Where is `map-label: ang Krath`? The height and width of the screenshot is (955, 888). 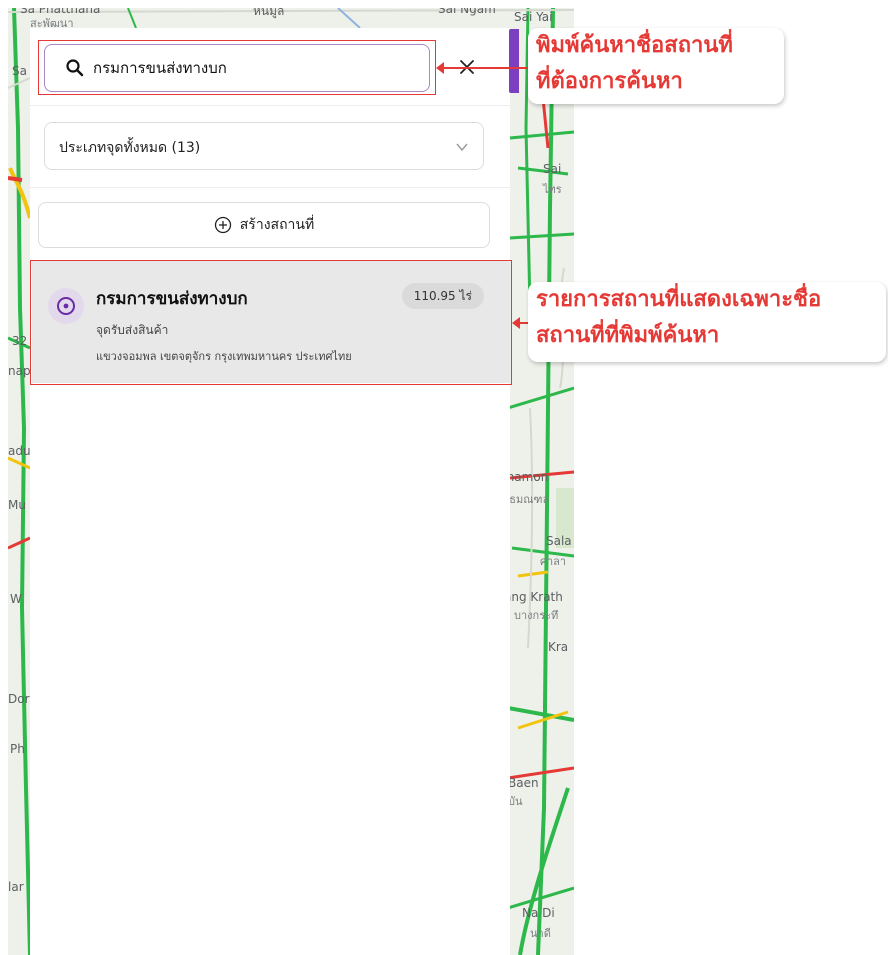
map-label: ang Krath is located at coordinates (533, 597).